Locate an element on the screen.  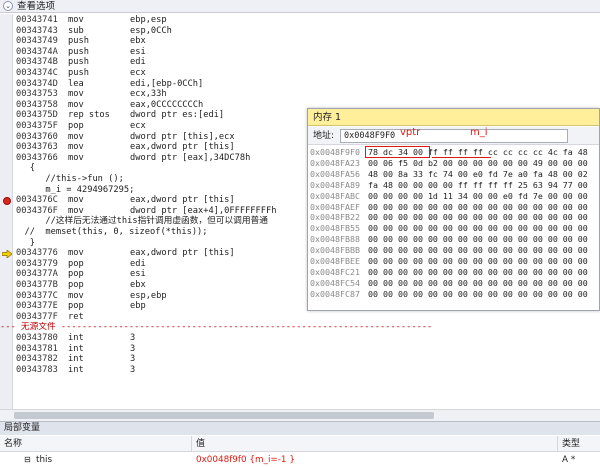
asm-line: 0034374C push ecx is located at coordinates (300, 73).